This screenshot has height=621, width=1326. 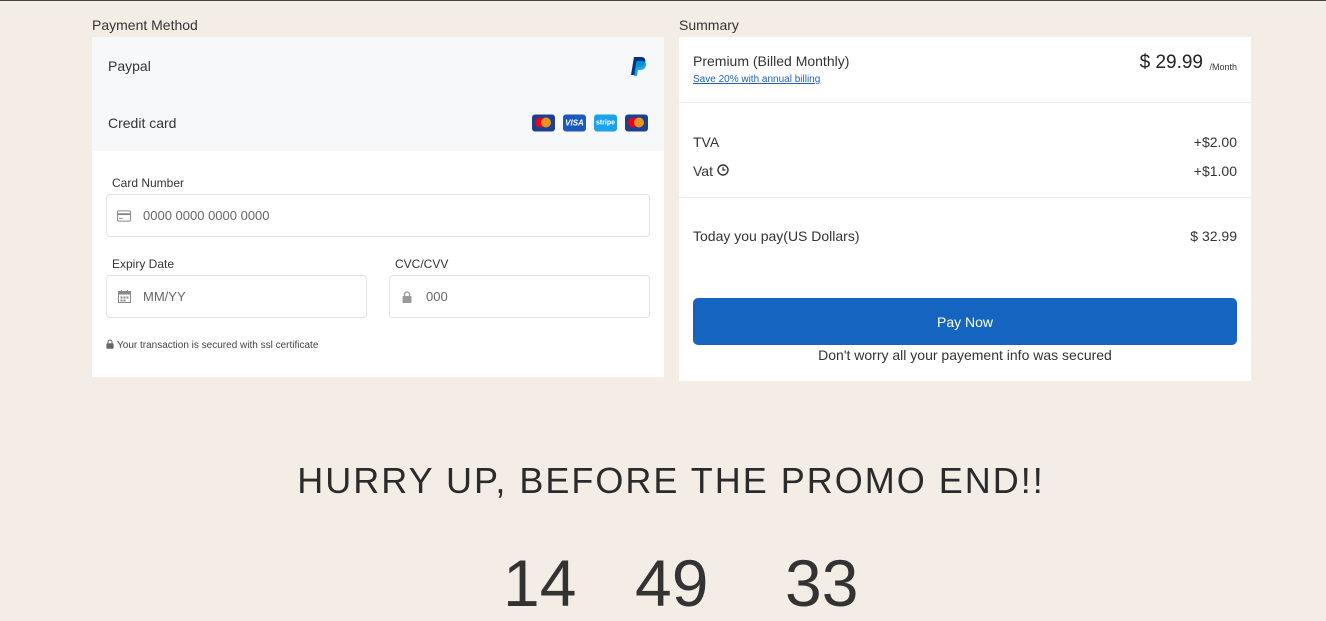 I want to click on card-number-label: Card Number, so click(x=148, y=183).